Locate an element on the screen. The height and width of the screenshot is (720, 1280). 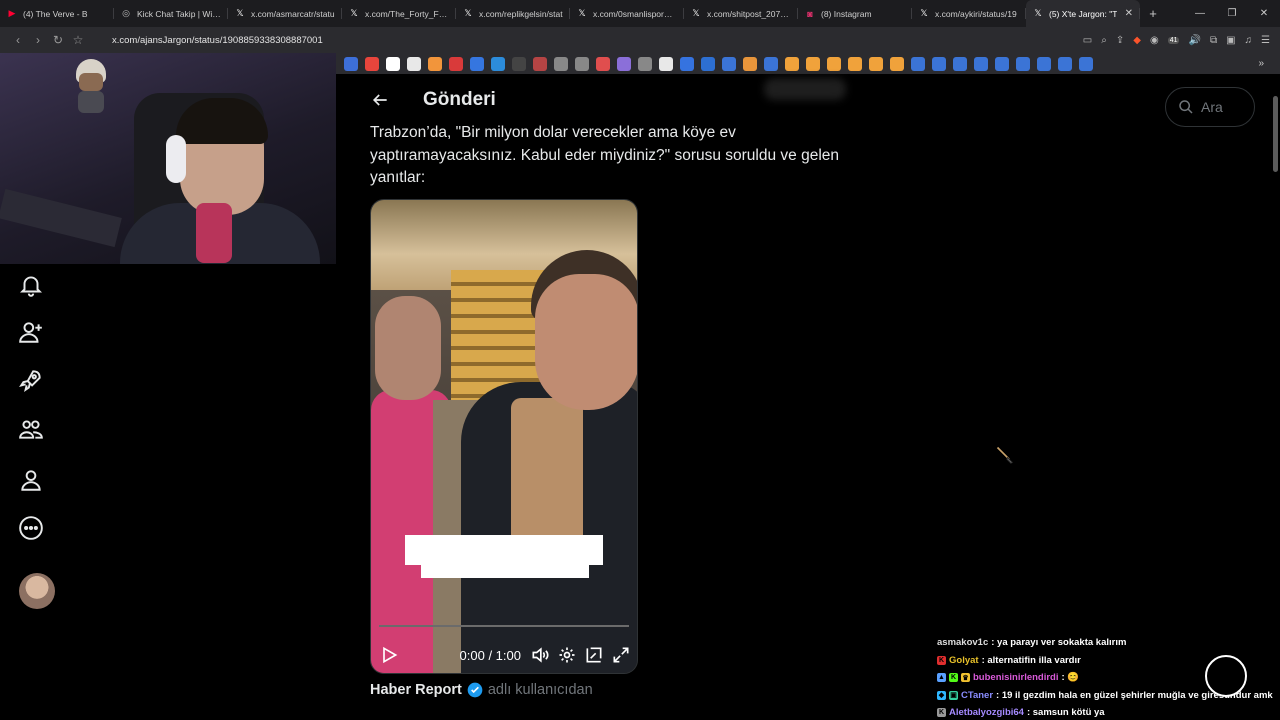
account-avatar is located at coordinates (37, 591).